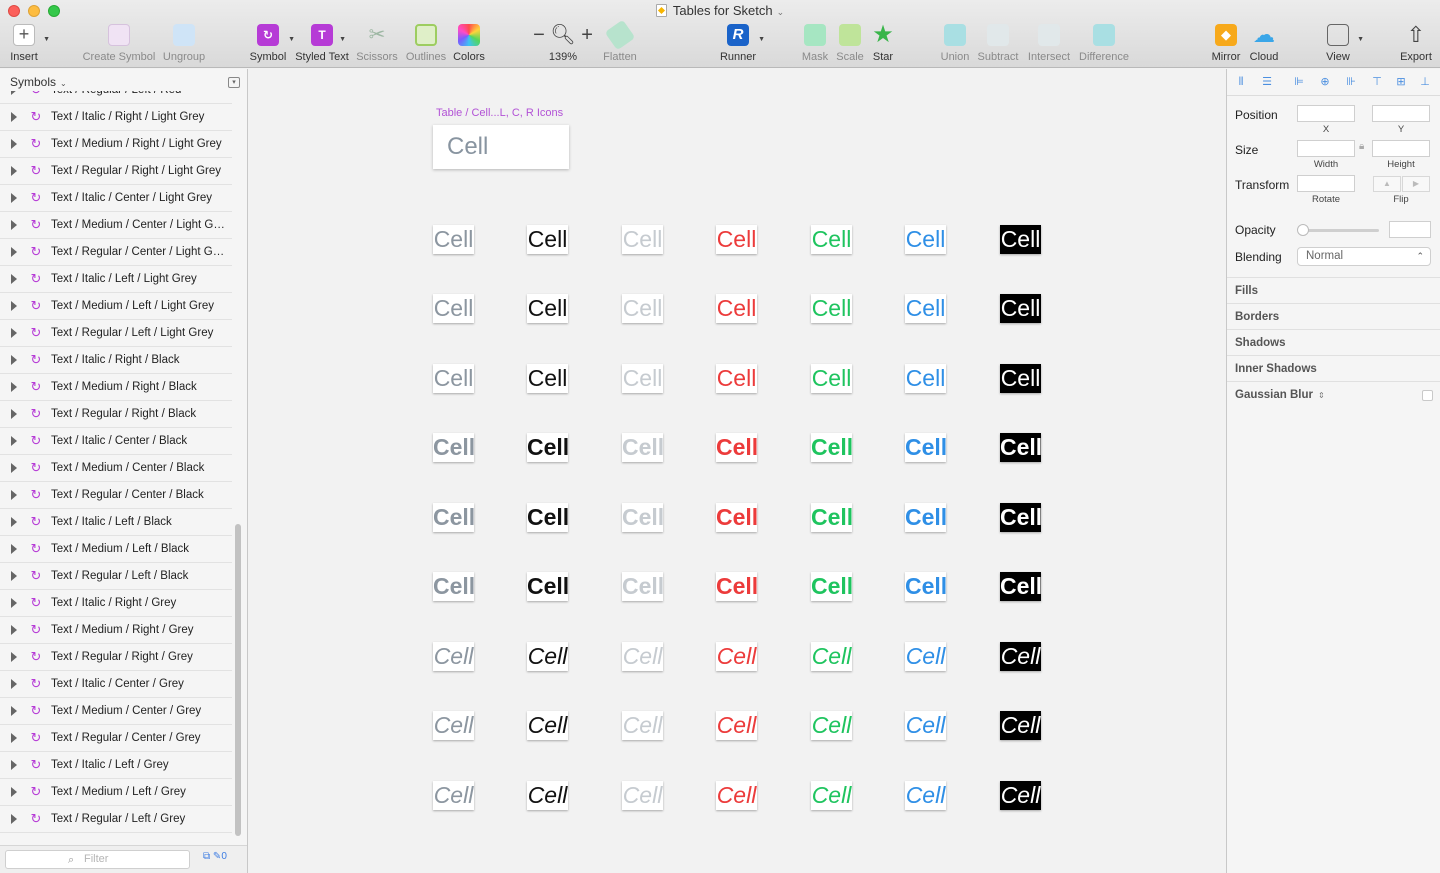 The width and height of the screenshot is (1440, 873). What do you see at coordinates (116, 225) in the screenshot?
I see `layer-item: ↻ Text / Medium / Center / Light Grey` at bounding box center [116, 225].